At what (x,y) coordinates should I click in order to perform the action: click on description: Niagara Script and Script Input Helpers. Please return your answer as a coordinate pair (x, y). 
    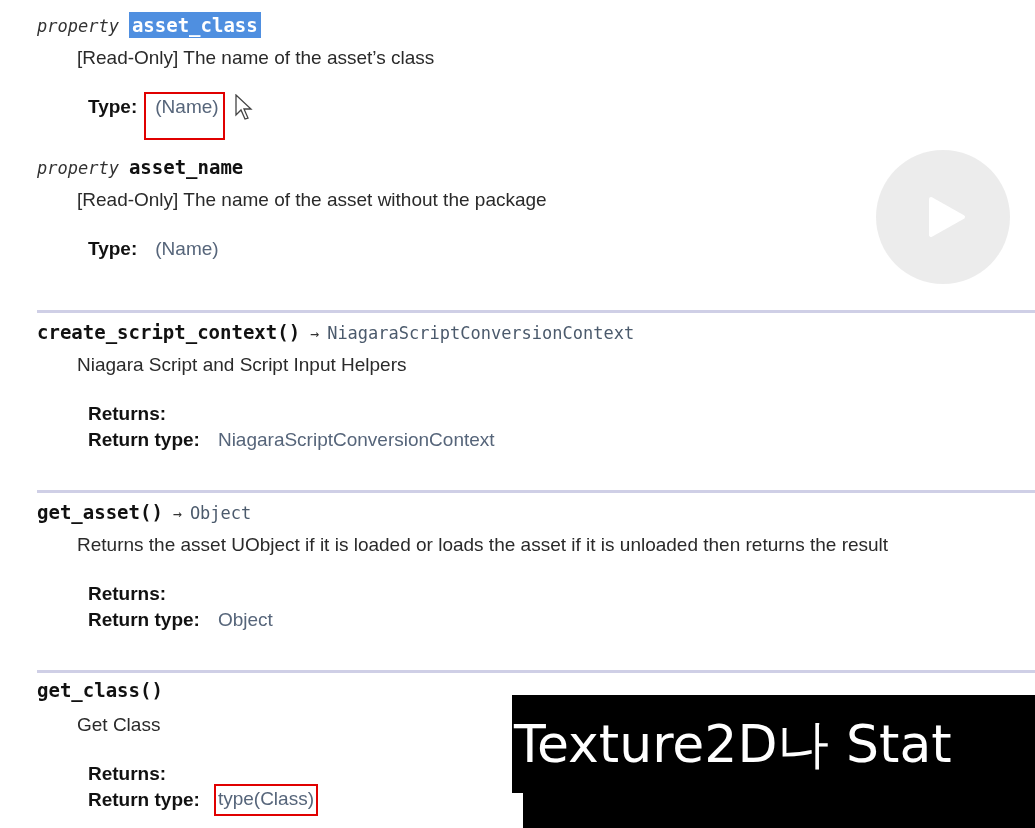
    Looking at the image, I should click on (242, 365).